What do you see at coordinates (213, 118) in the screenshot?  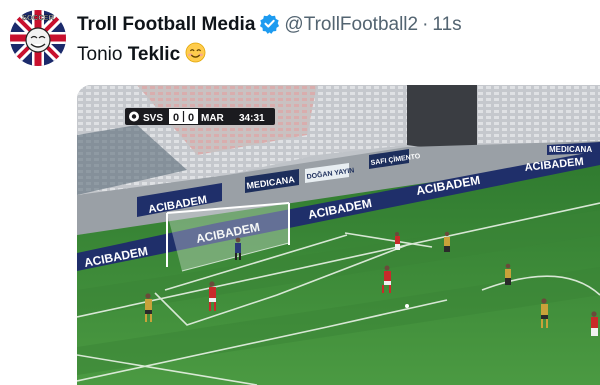 I see `scorebug-away: MAR` at bounding box center [213, 118].